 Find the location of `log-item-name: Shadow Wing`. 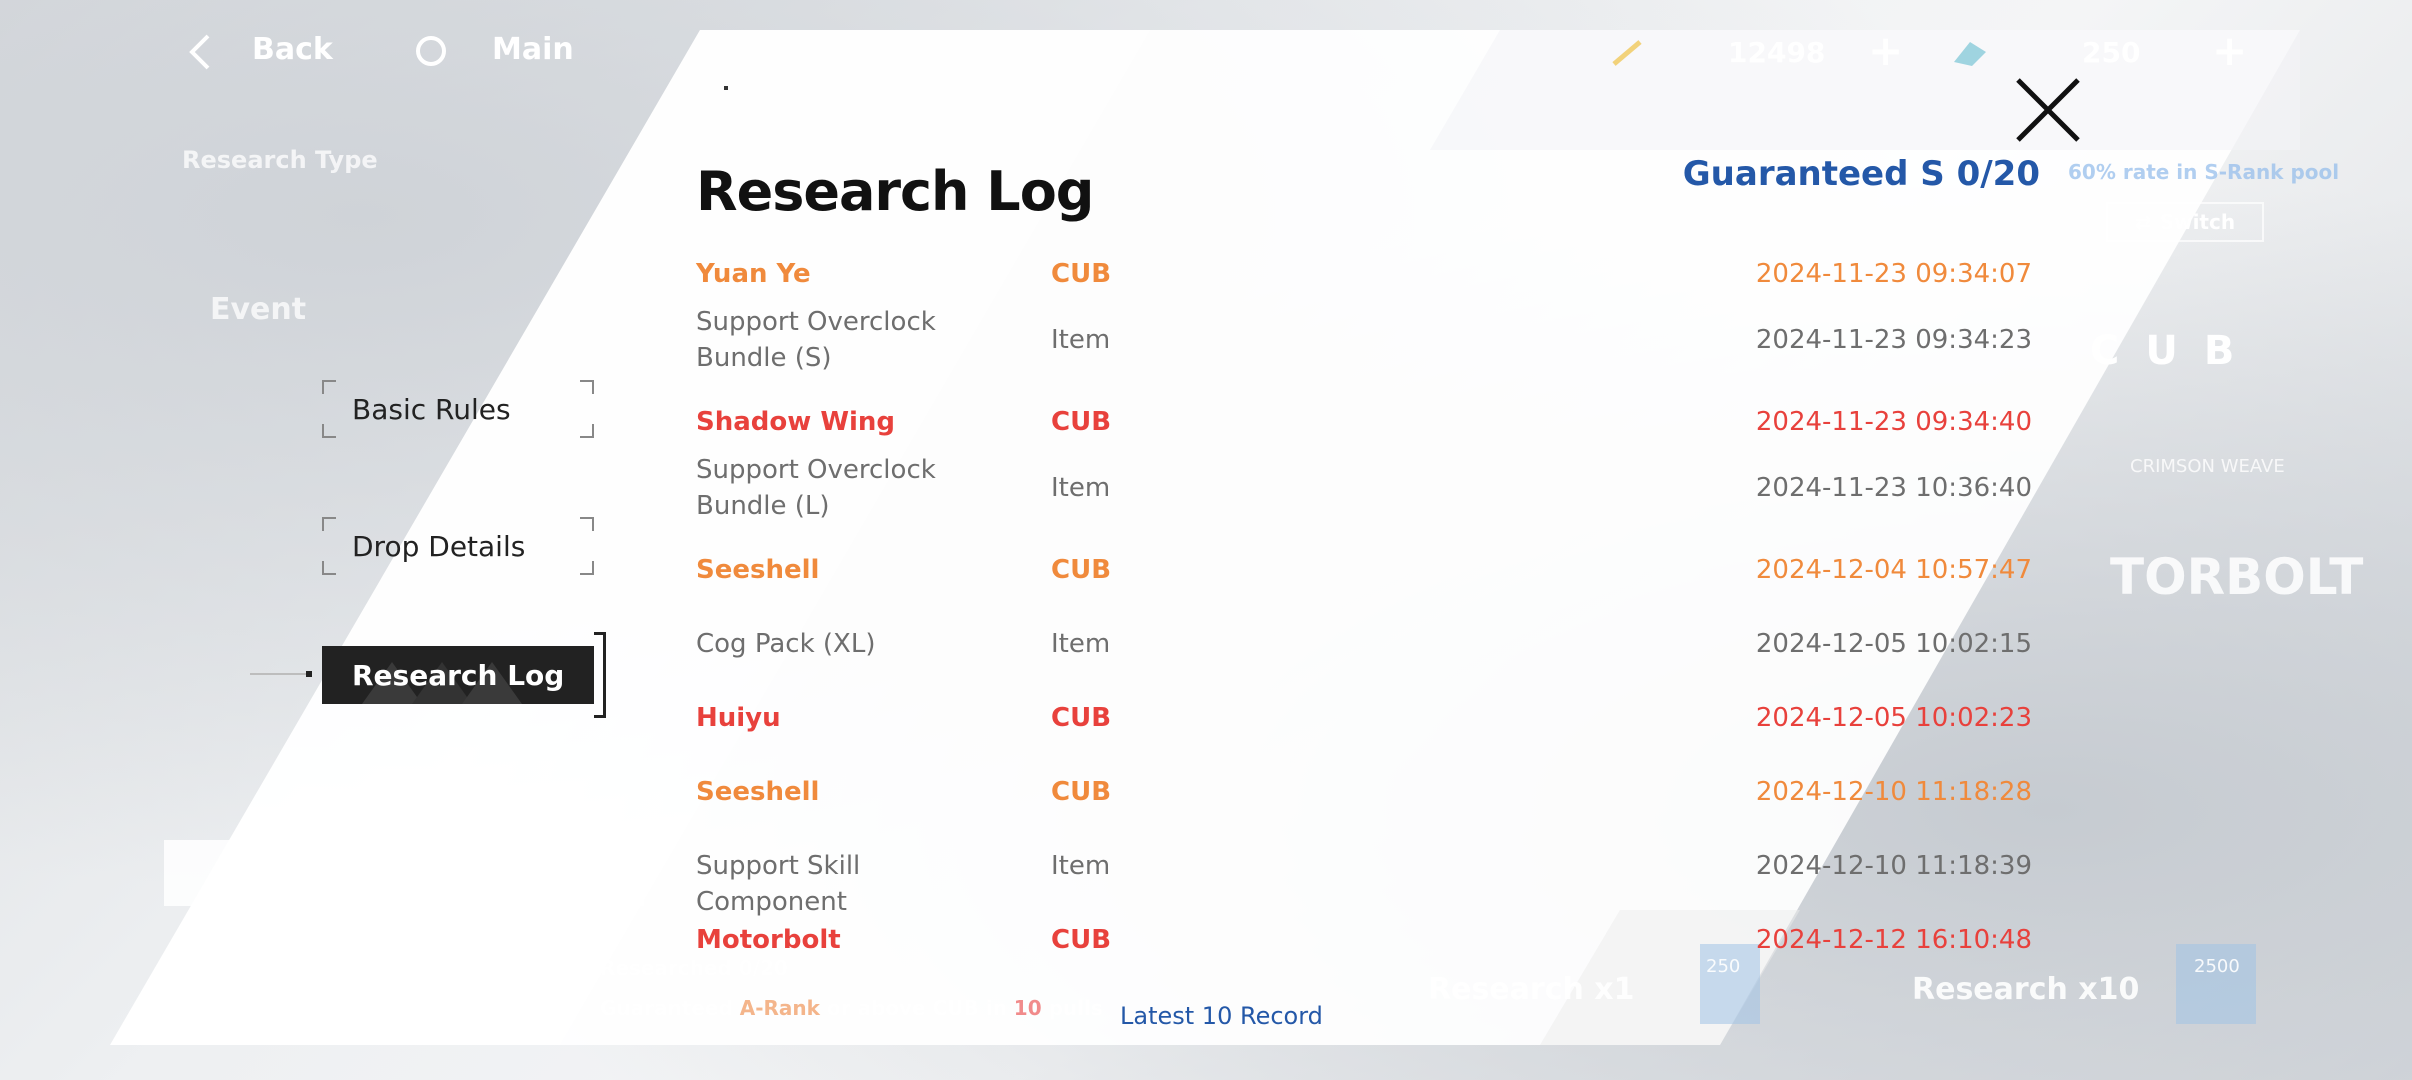

log-item-name: Shadow Wing is located at coordinates (796, 422).